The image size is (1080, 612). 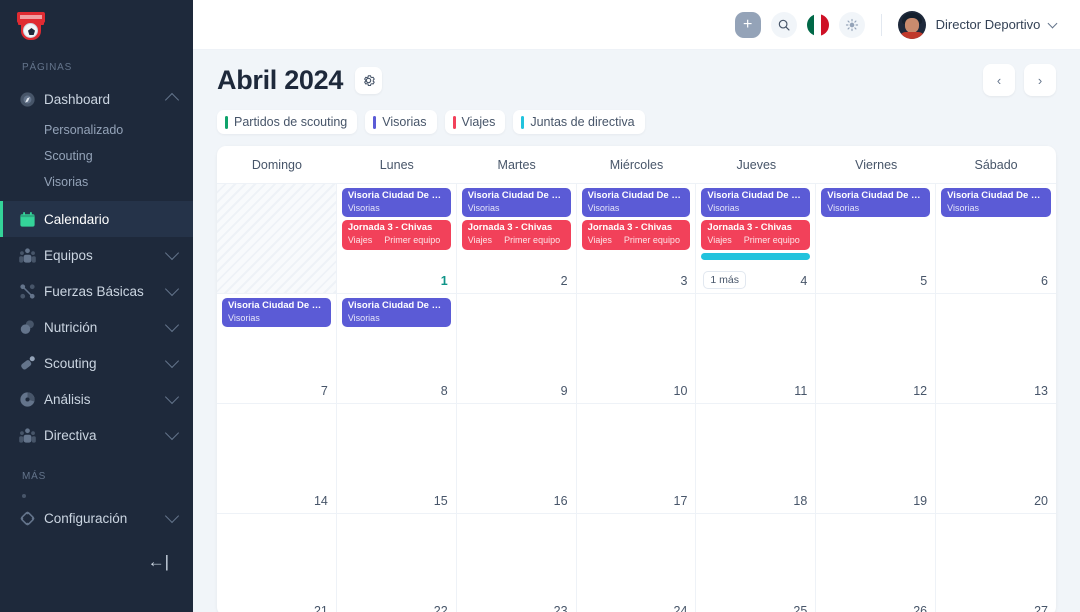 I want to click on search-button, so click(x=783, y=24).